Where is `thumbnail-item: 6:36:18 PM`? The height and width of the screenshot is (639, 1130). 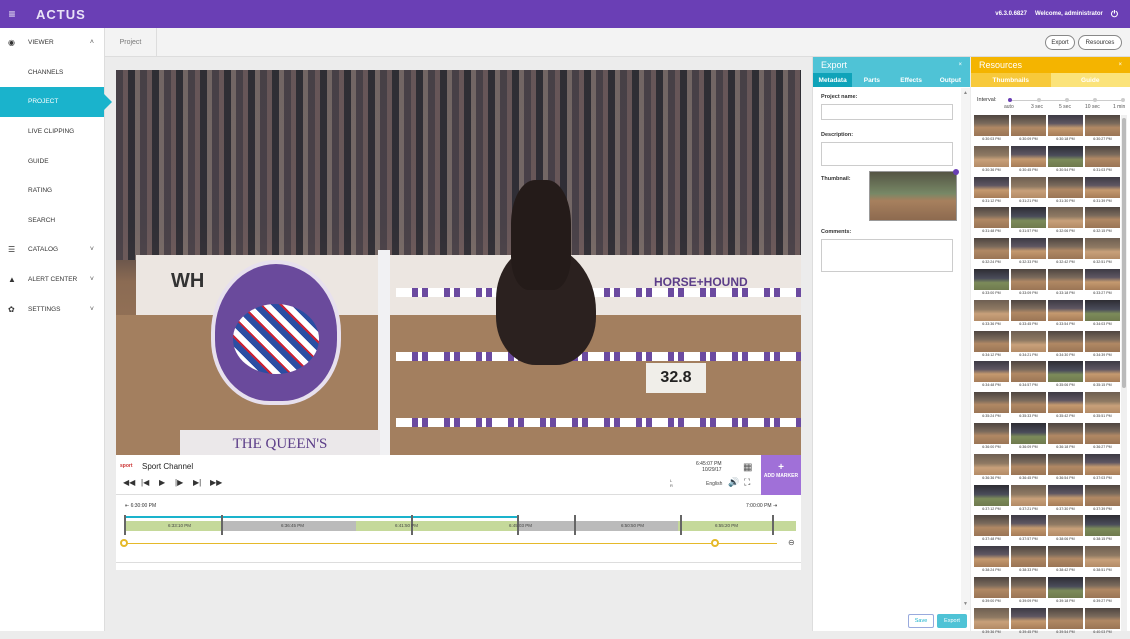 thumbnail-item: 6:36:18 PM is located at coordinates (1065, 438).